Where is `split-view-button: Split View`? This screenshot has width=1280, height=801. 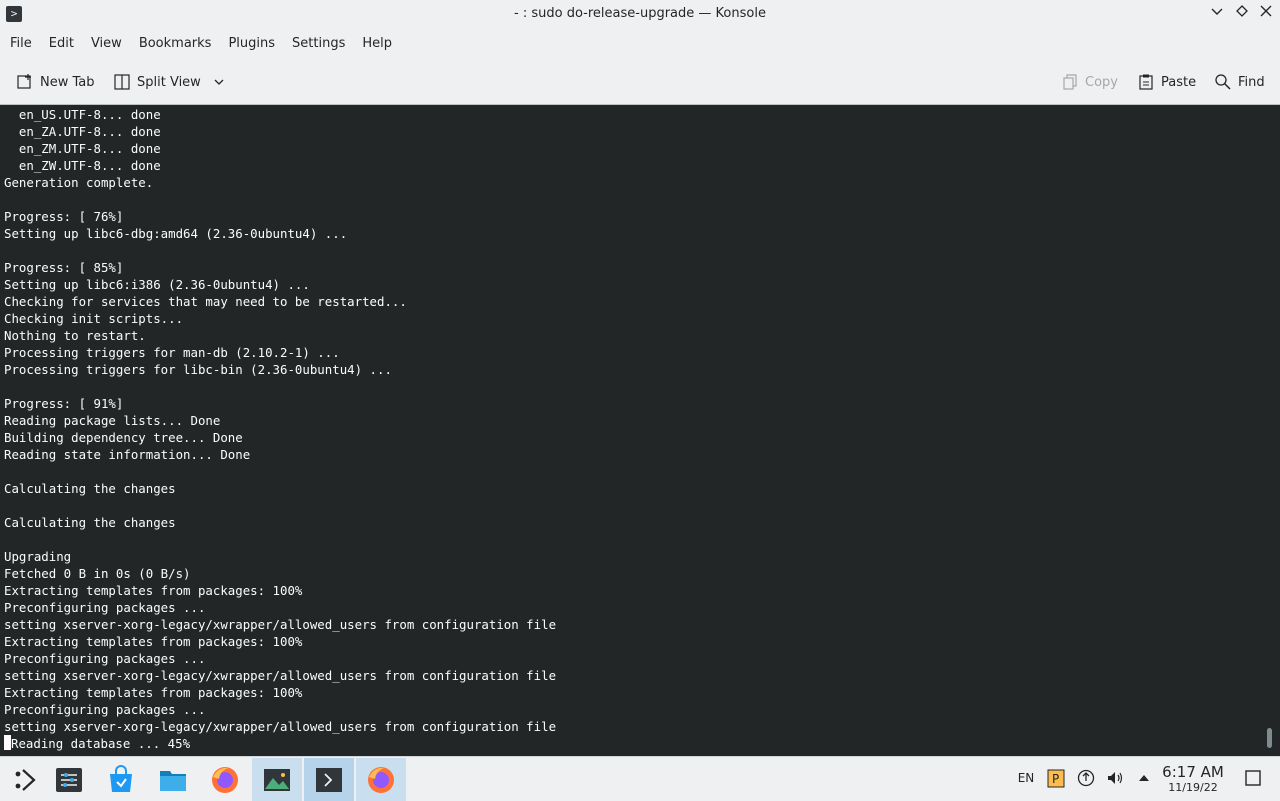 split-view-button: Split View is located at coordinates (169, 82).